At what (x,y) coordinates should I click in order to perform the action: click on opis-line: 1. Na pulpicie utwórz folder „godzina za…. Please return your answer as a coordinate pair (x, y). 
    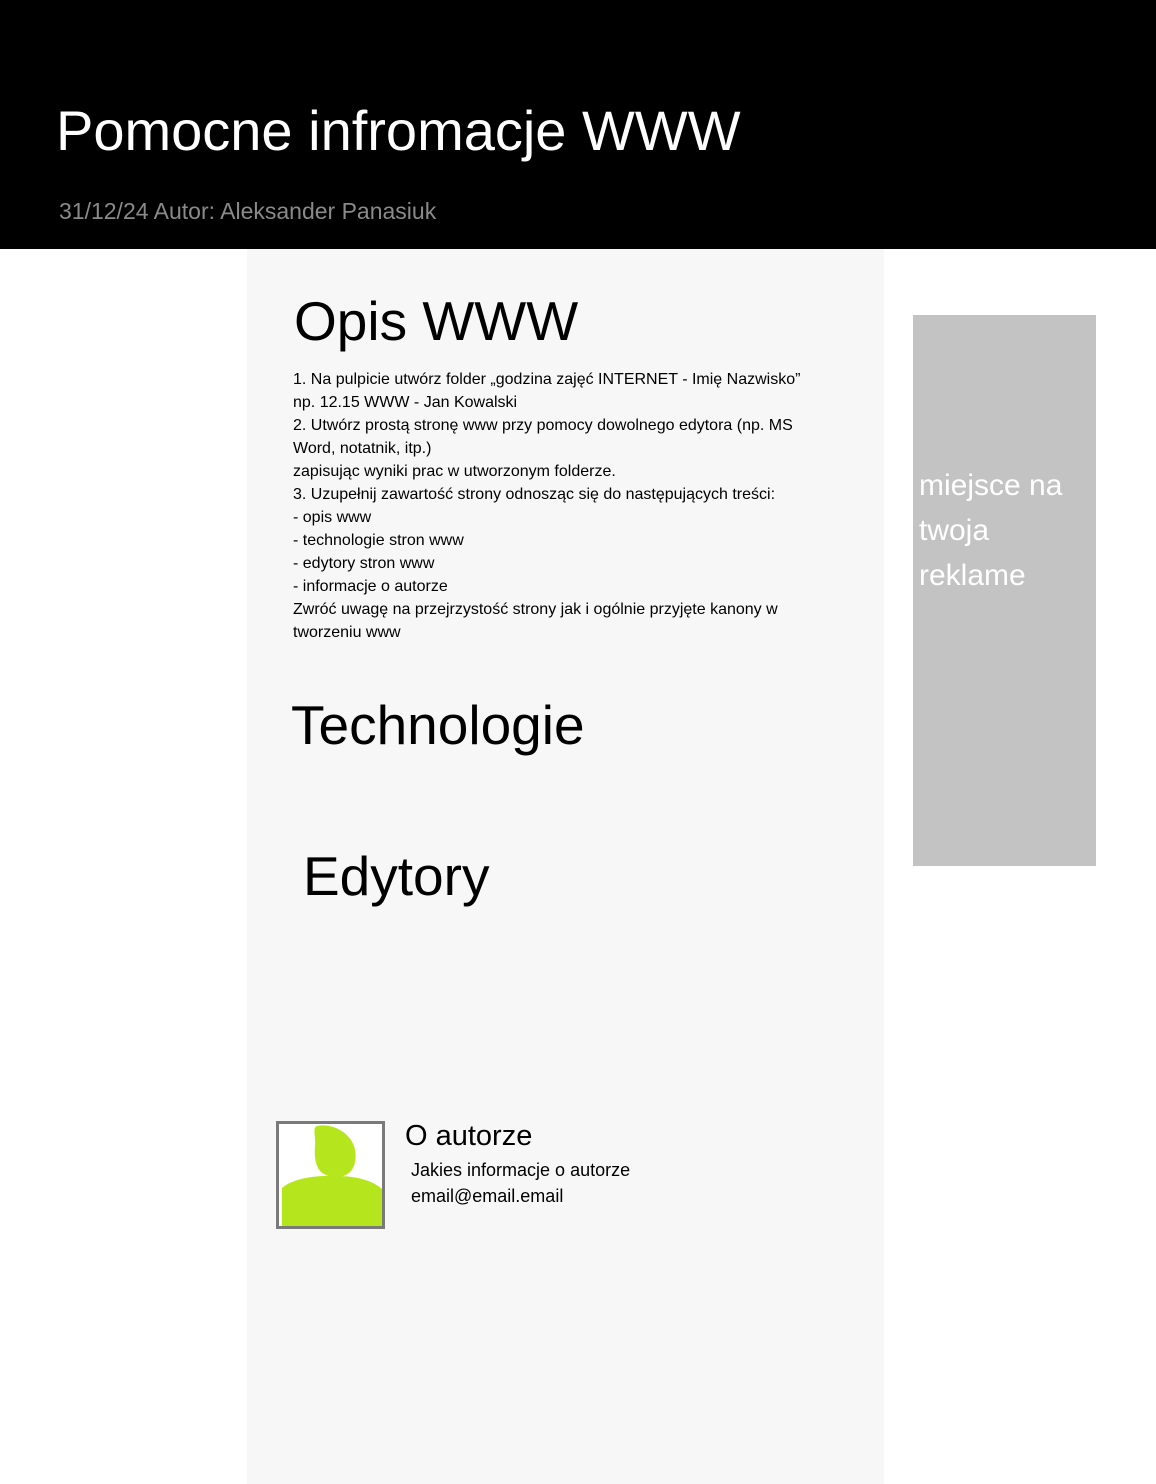
    Looking at the image, I should click on (547, 379).